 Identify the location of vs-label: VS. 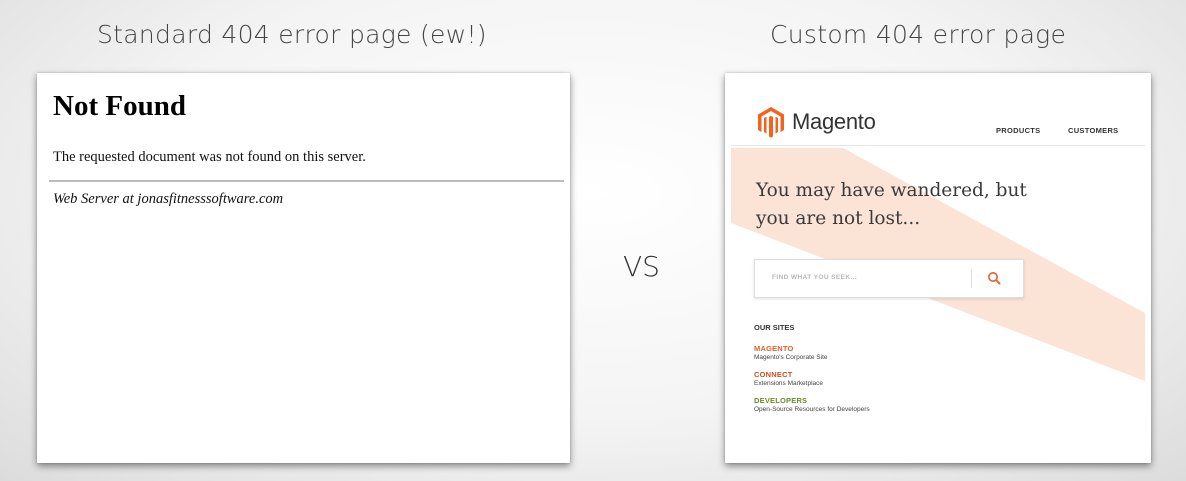
(641, 266).